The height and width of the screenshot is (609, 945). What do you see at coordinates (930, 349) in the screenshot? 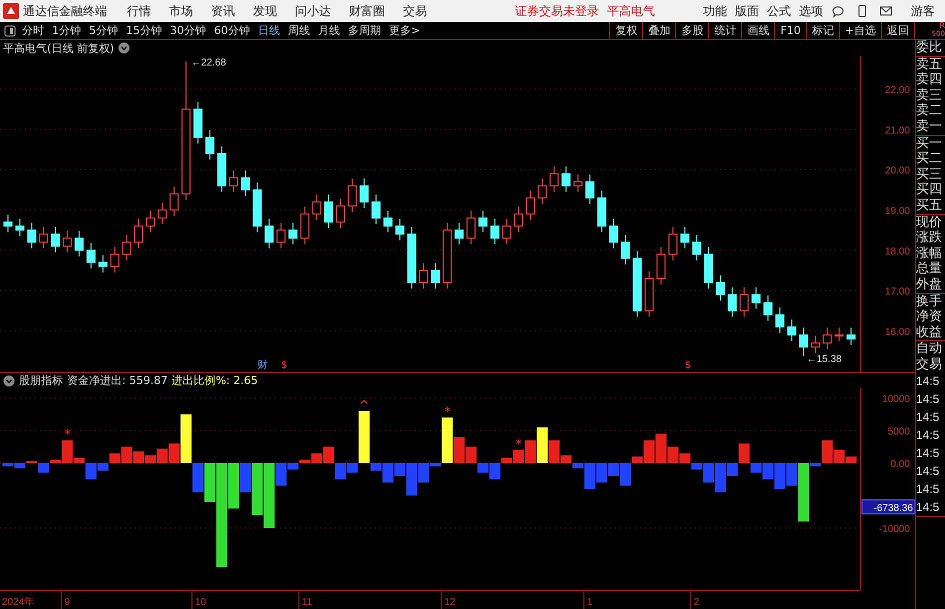
I see `auto-trade-label: 自动` at bounding box center [930, 349].